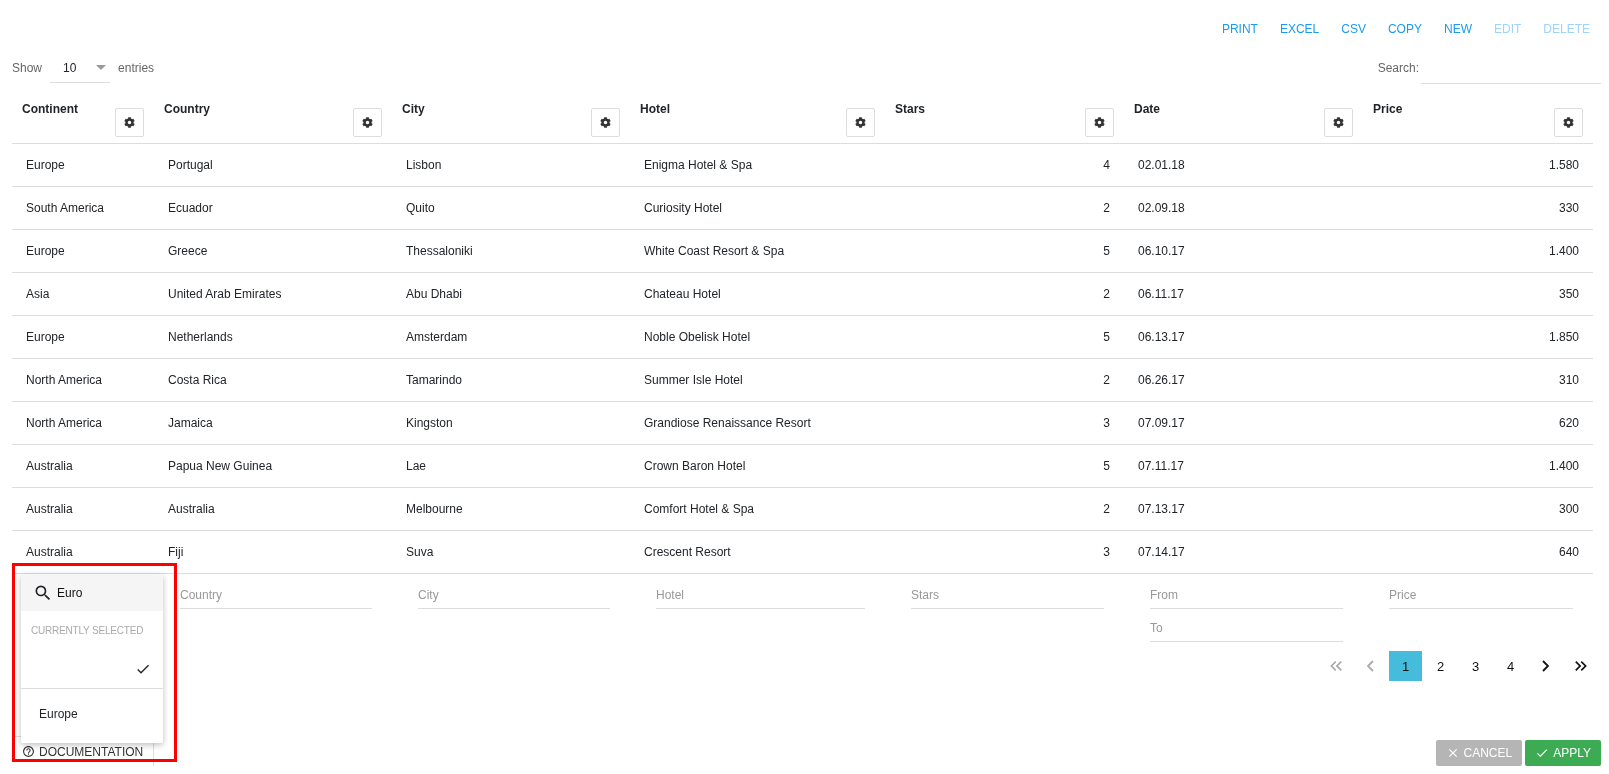 The image size is (1609, 774). What do you see at coordinates (50, 108) in the screenshot?
I see `column-header: Continent` at bounding box center [50, 108].